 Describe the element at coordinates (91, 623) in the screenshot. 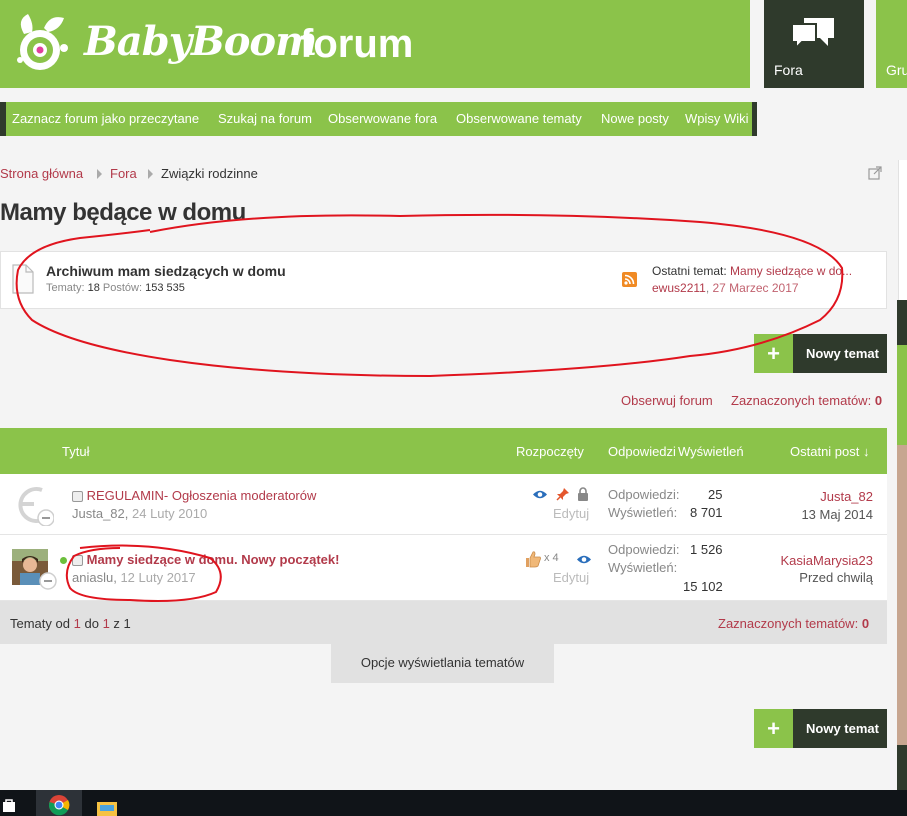

I see `pagination-mid: do` at that location.